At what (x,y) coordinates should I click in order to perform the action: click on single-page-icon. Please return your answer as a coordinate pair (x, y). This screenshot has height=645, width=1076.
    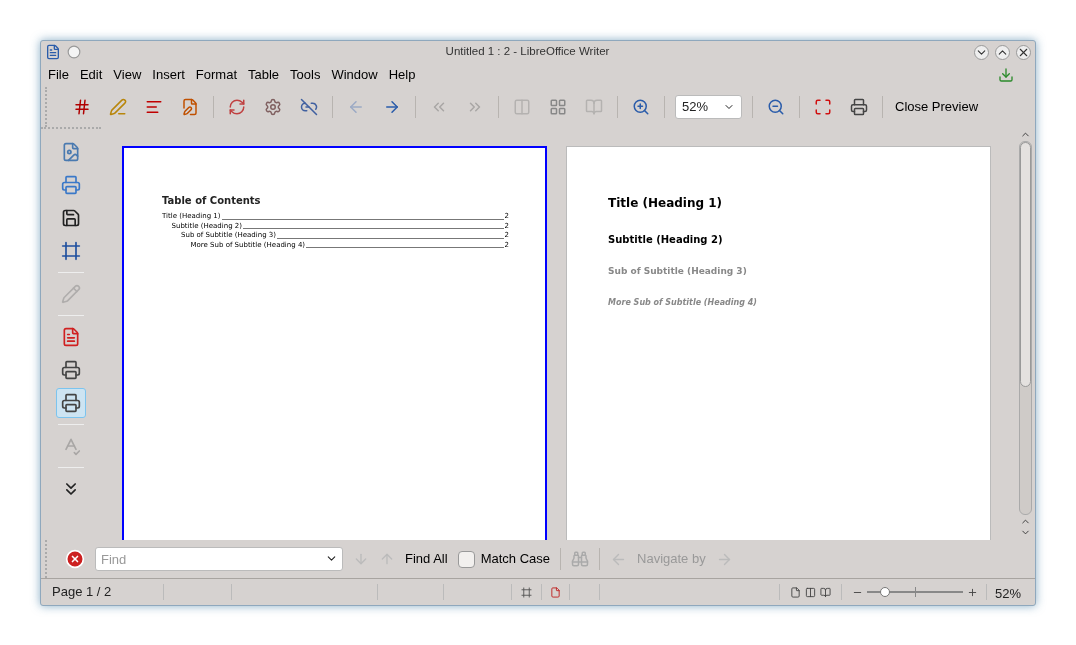
    Looking at the image, I should click on (795, 592).